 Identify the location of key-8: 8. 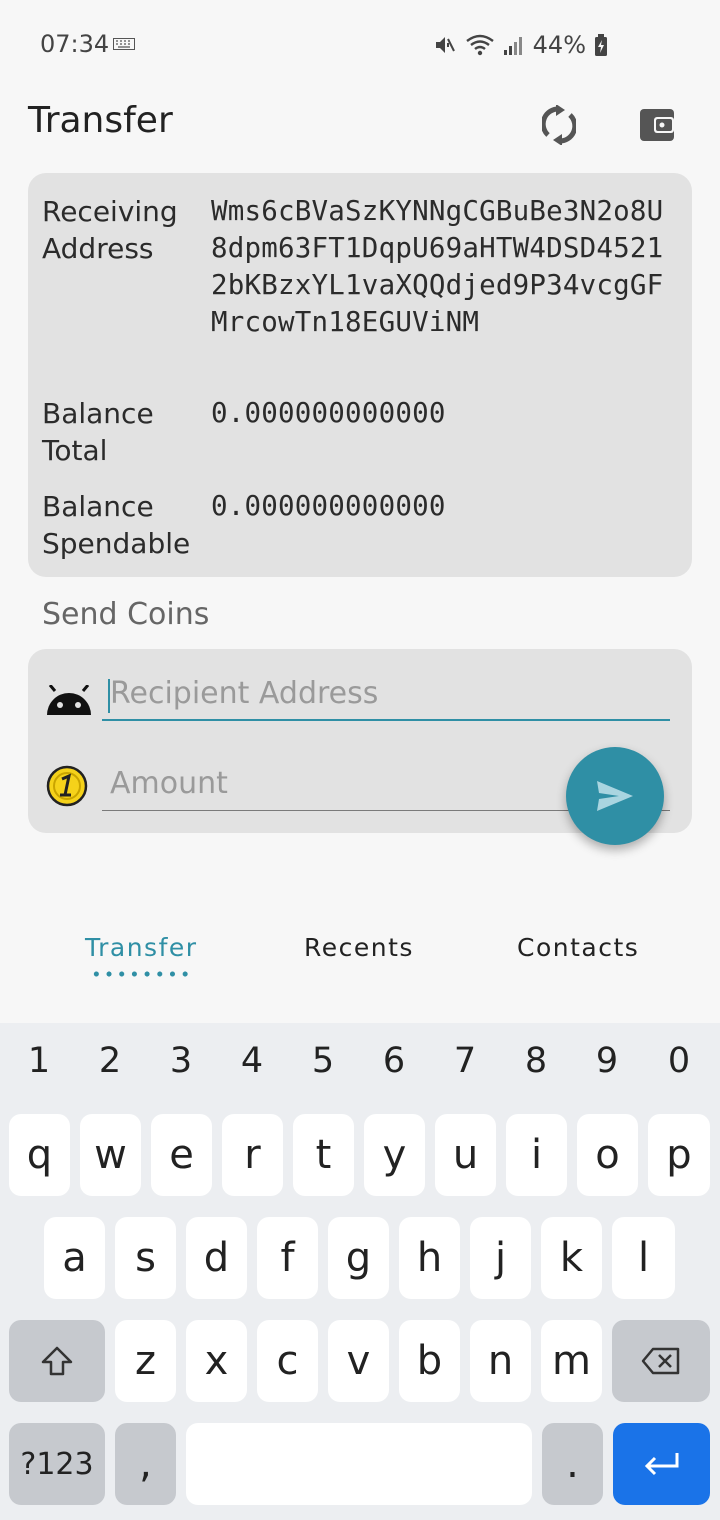
(536, 1066).